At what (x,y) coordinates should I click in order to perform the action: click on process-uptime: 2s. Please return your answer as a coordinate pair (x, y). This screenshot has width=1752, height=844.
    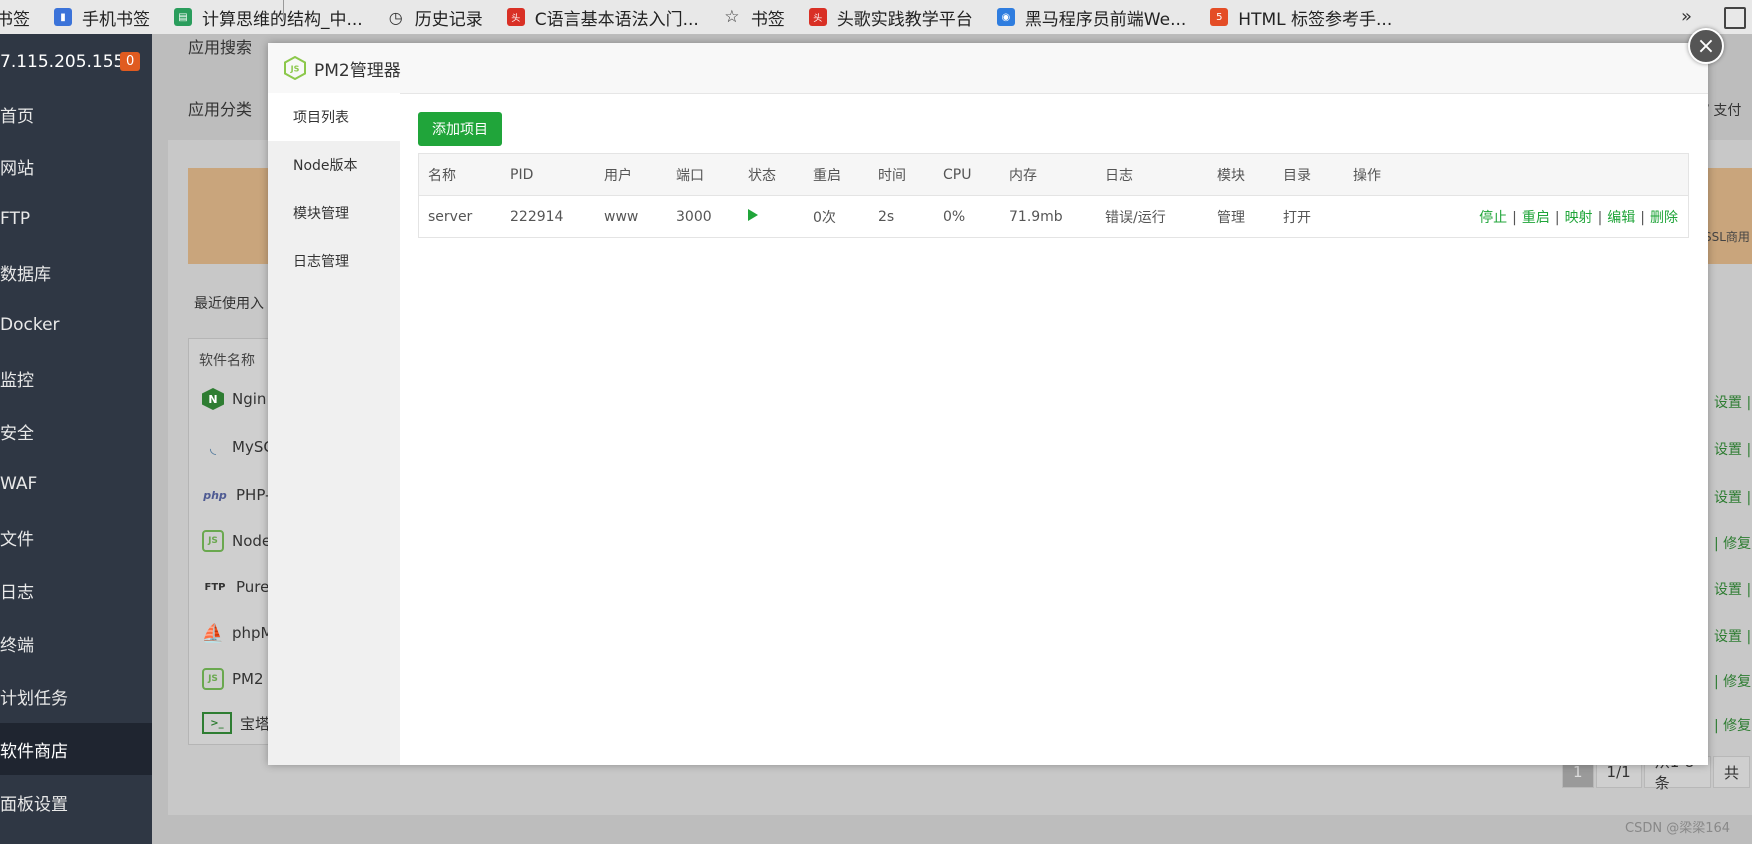
    Looking at the image, I should click on (886, 216).